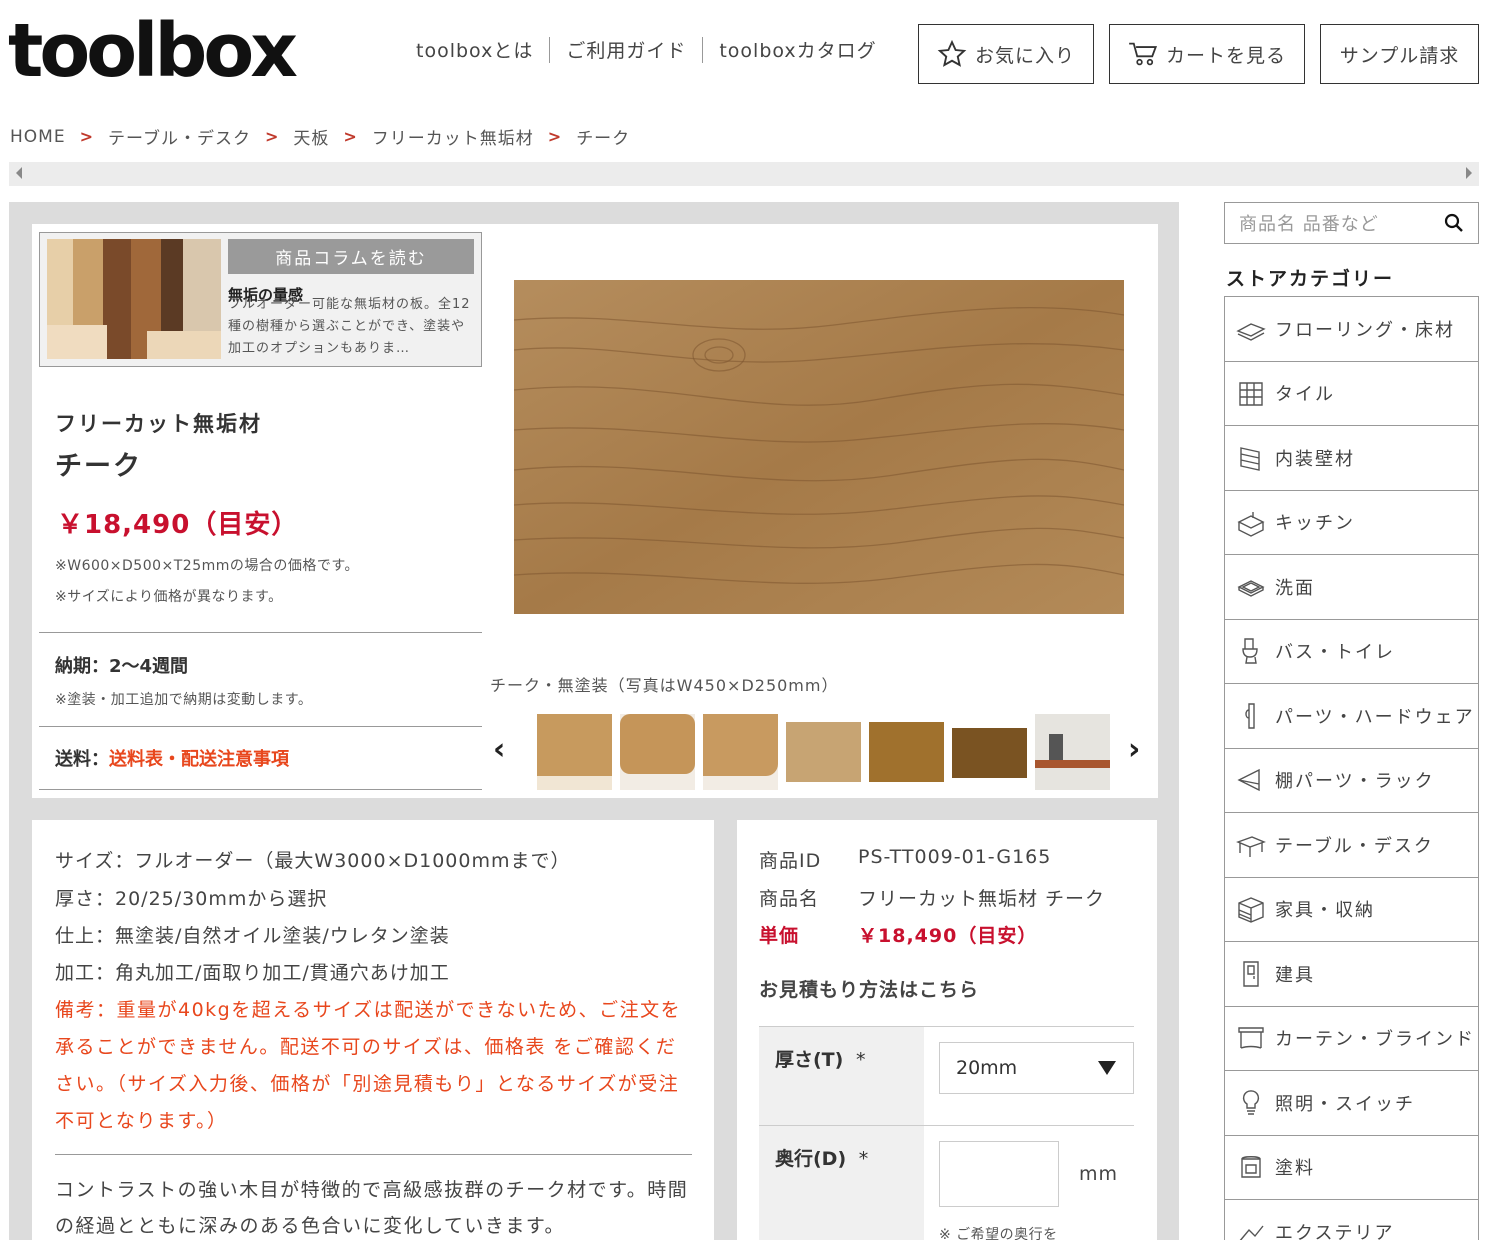 The image size is (1500, 1240). What do you see at coordinates (952, 53) in the screenshot?
I see `star-icon` at bounding box center [952, 53].